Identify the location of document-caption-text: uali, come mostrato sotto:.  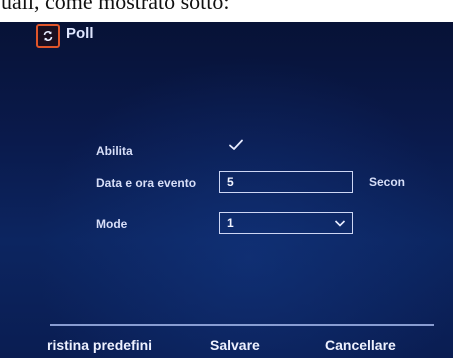
(115, 7).